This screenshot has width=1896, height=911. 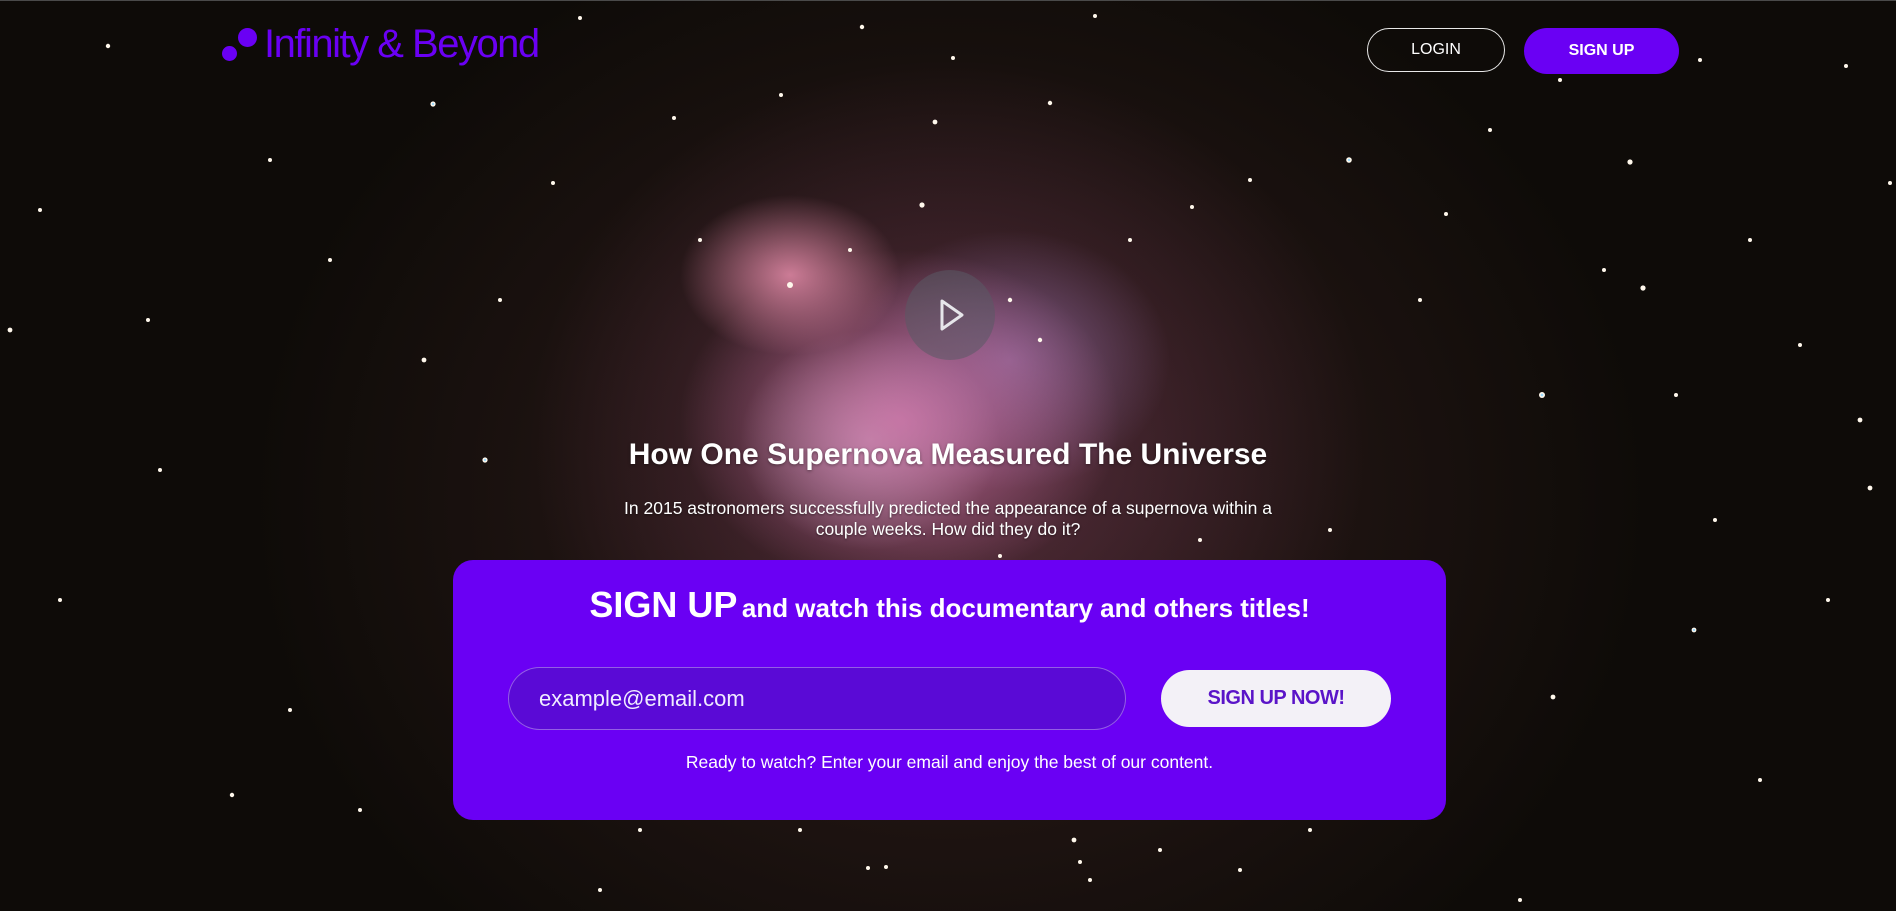 I want to click on login-button: LOGIN, so click(x=1436, y=50).